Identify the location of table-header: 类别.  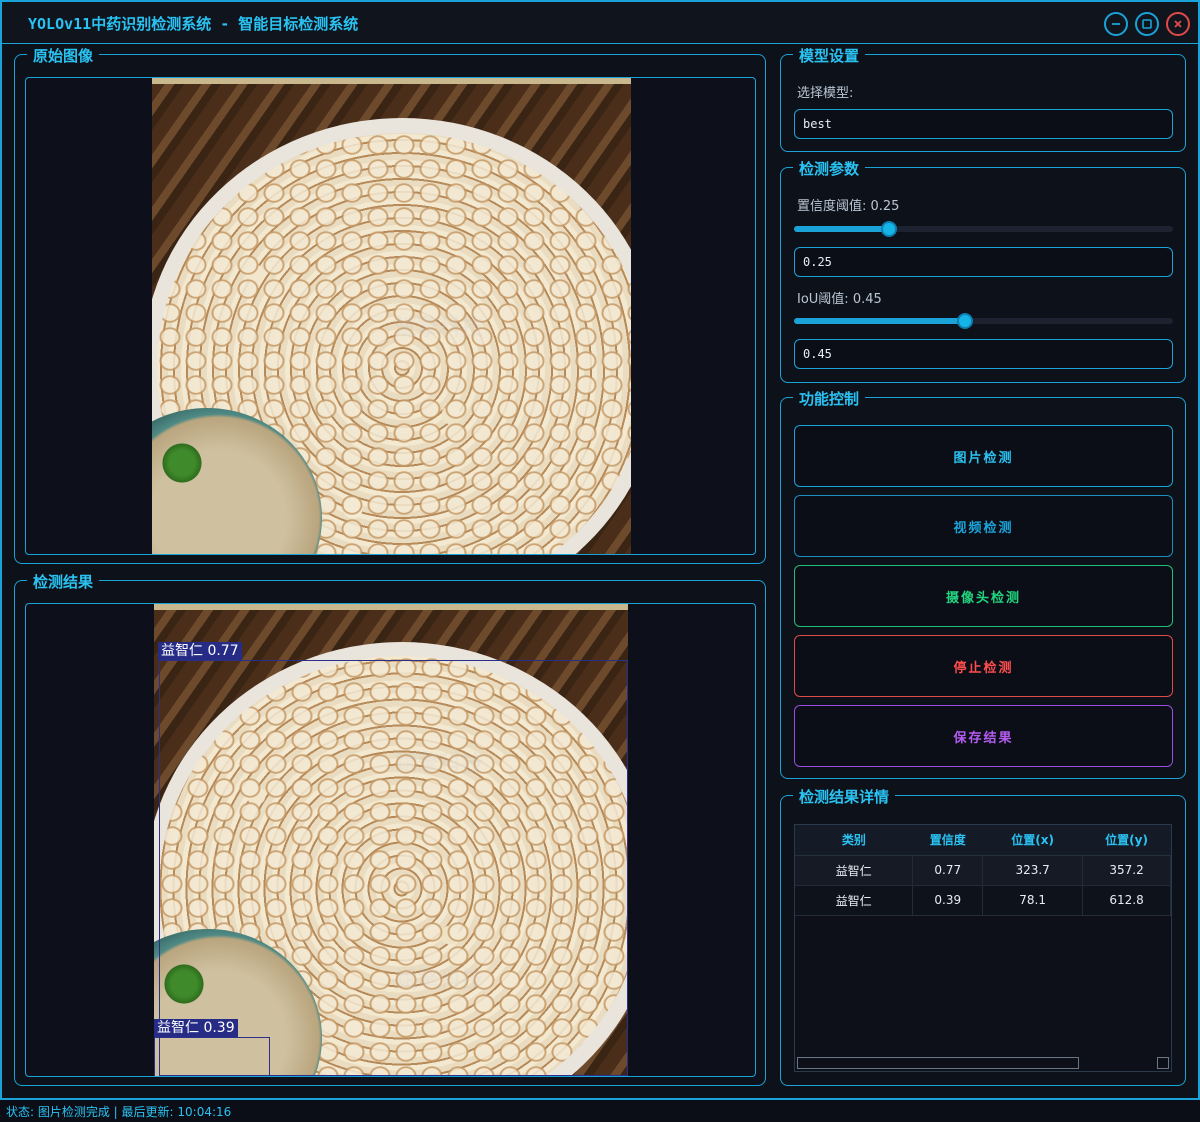
(854, 840).